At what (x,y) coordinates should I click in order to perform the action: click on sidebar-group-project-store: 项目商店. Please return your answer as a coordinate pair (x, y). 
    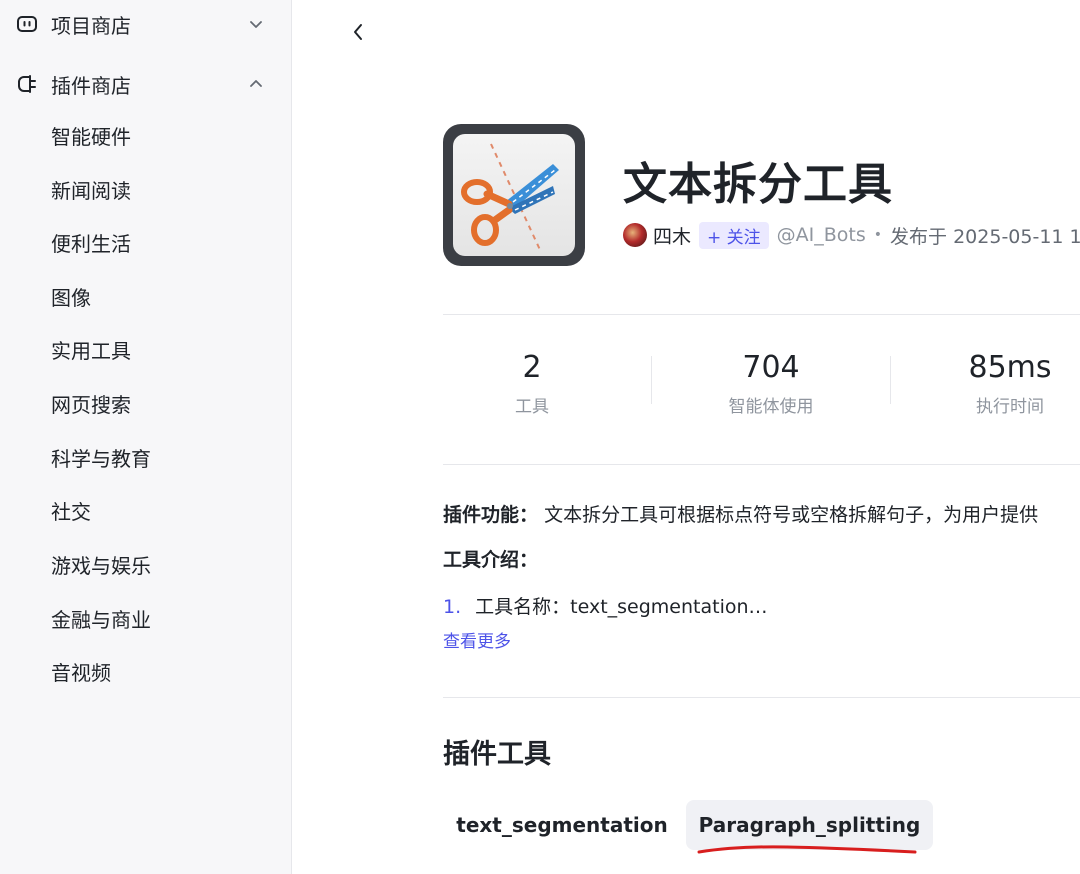
    Looking at the image, I should click on (146, 24).